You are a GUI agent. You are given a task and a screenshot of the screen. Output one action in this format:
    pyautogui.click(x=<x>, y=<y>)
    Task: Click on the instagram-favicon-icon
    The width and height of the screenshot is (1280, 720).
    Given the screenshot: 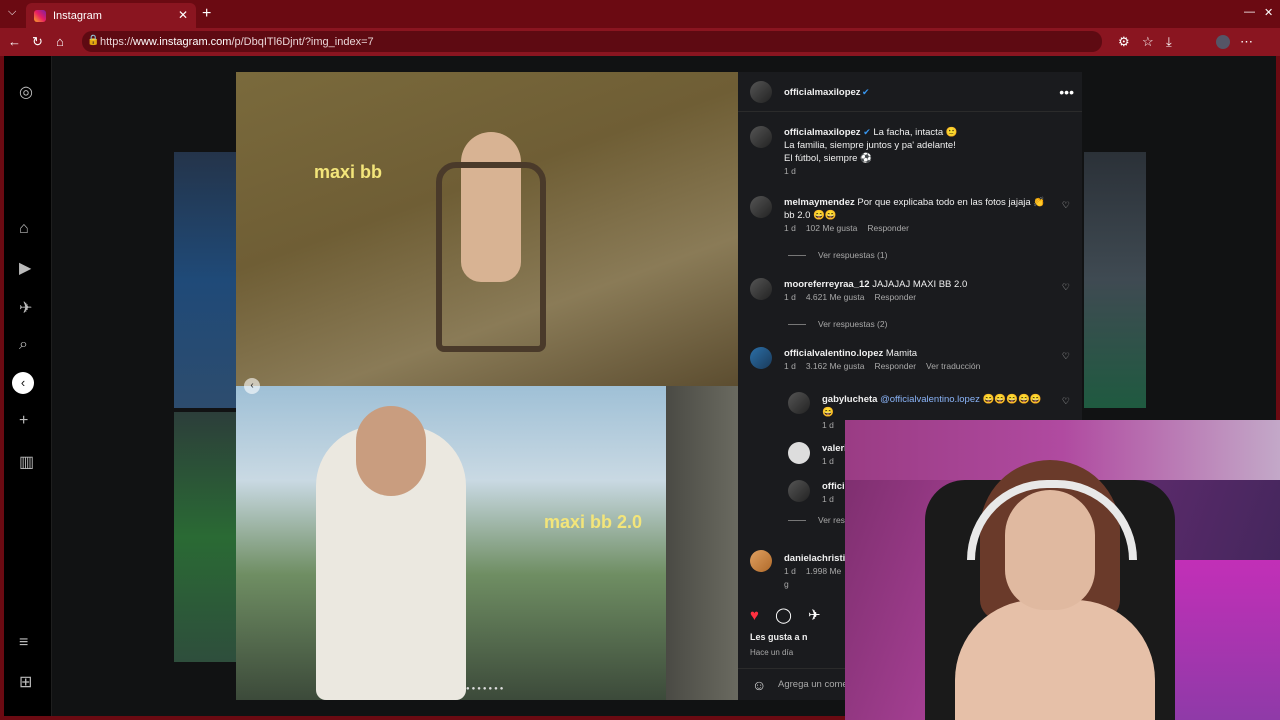 What is the action you would take?
    pyautogui.click(x=40, y=15)
    